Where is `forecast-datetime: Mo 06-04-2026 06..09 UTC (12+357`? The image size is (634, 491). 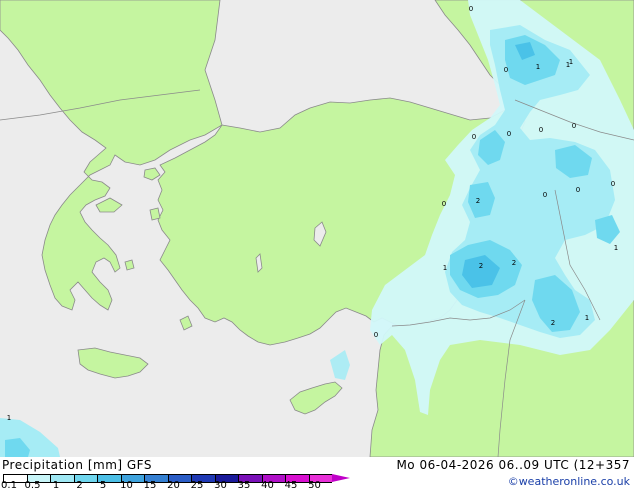
forecast-datetime: Mo 06-04-2026 06..09 UTC (12+357 is located at coordinates (513, 465).